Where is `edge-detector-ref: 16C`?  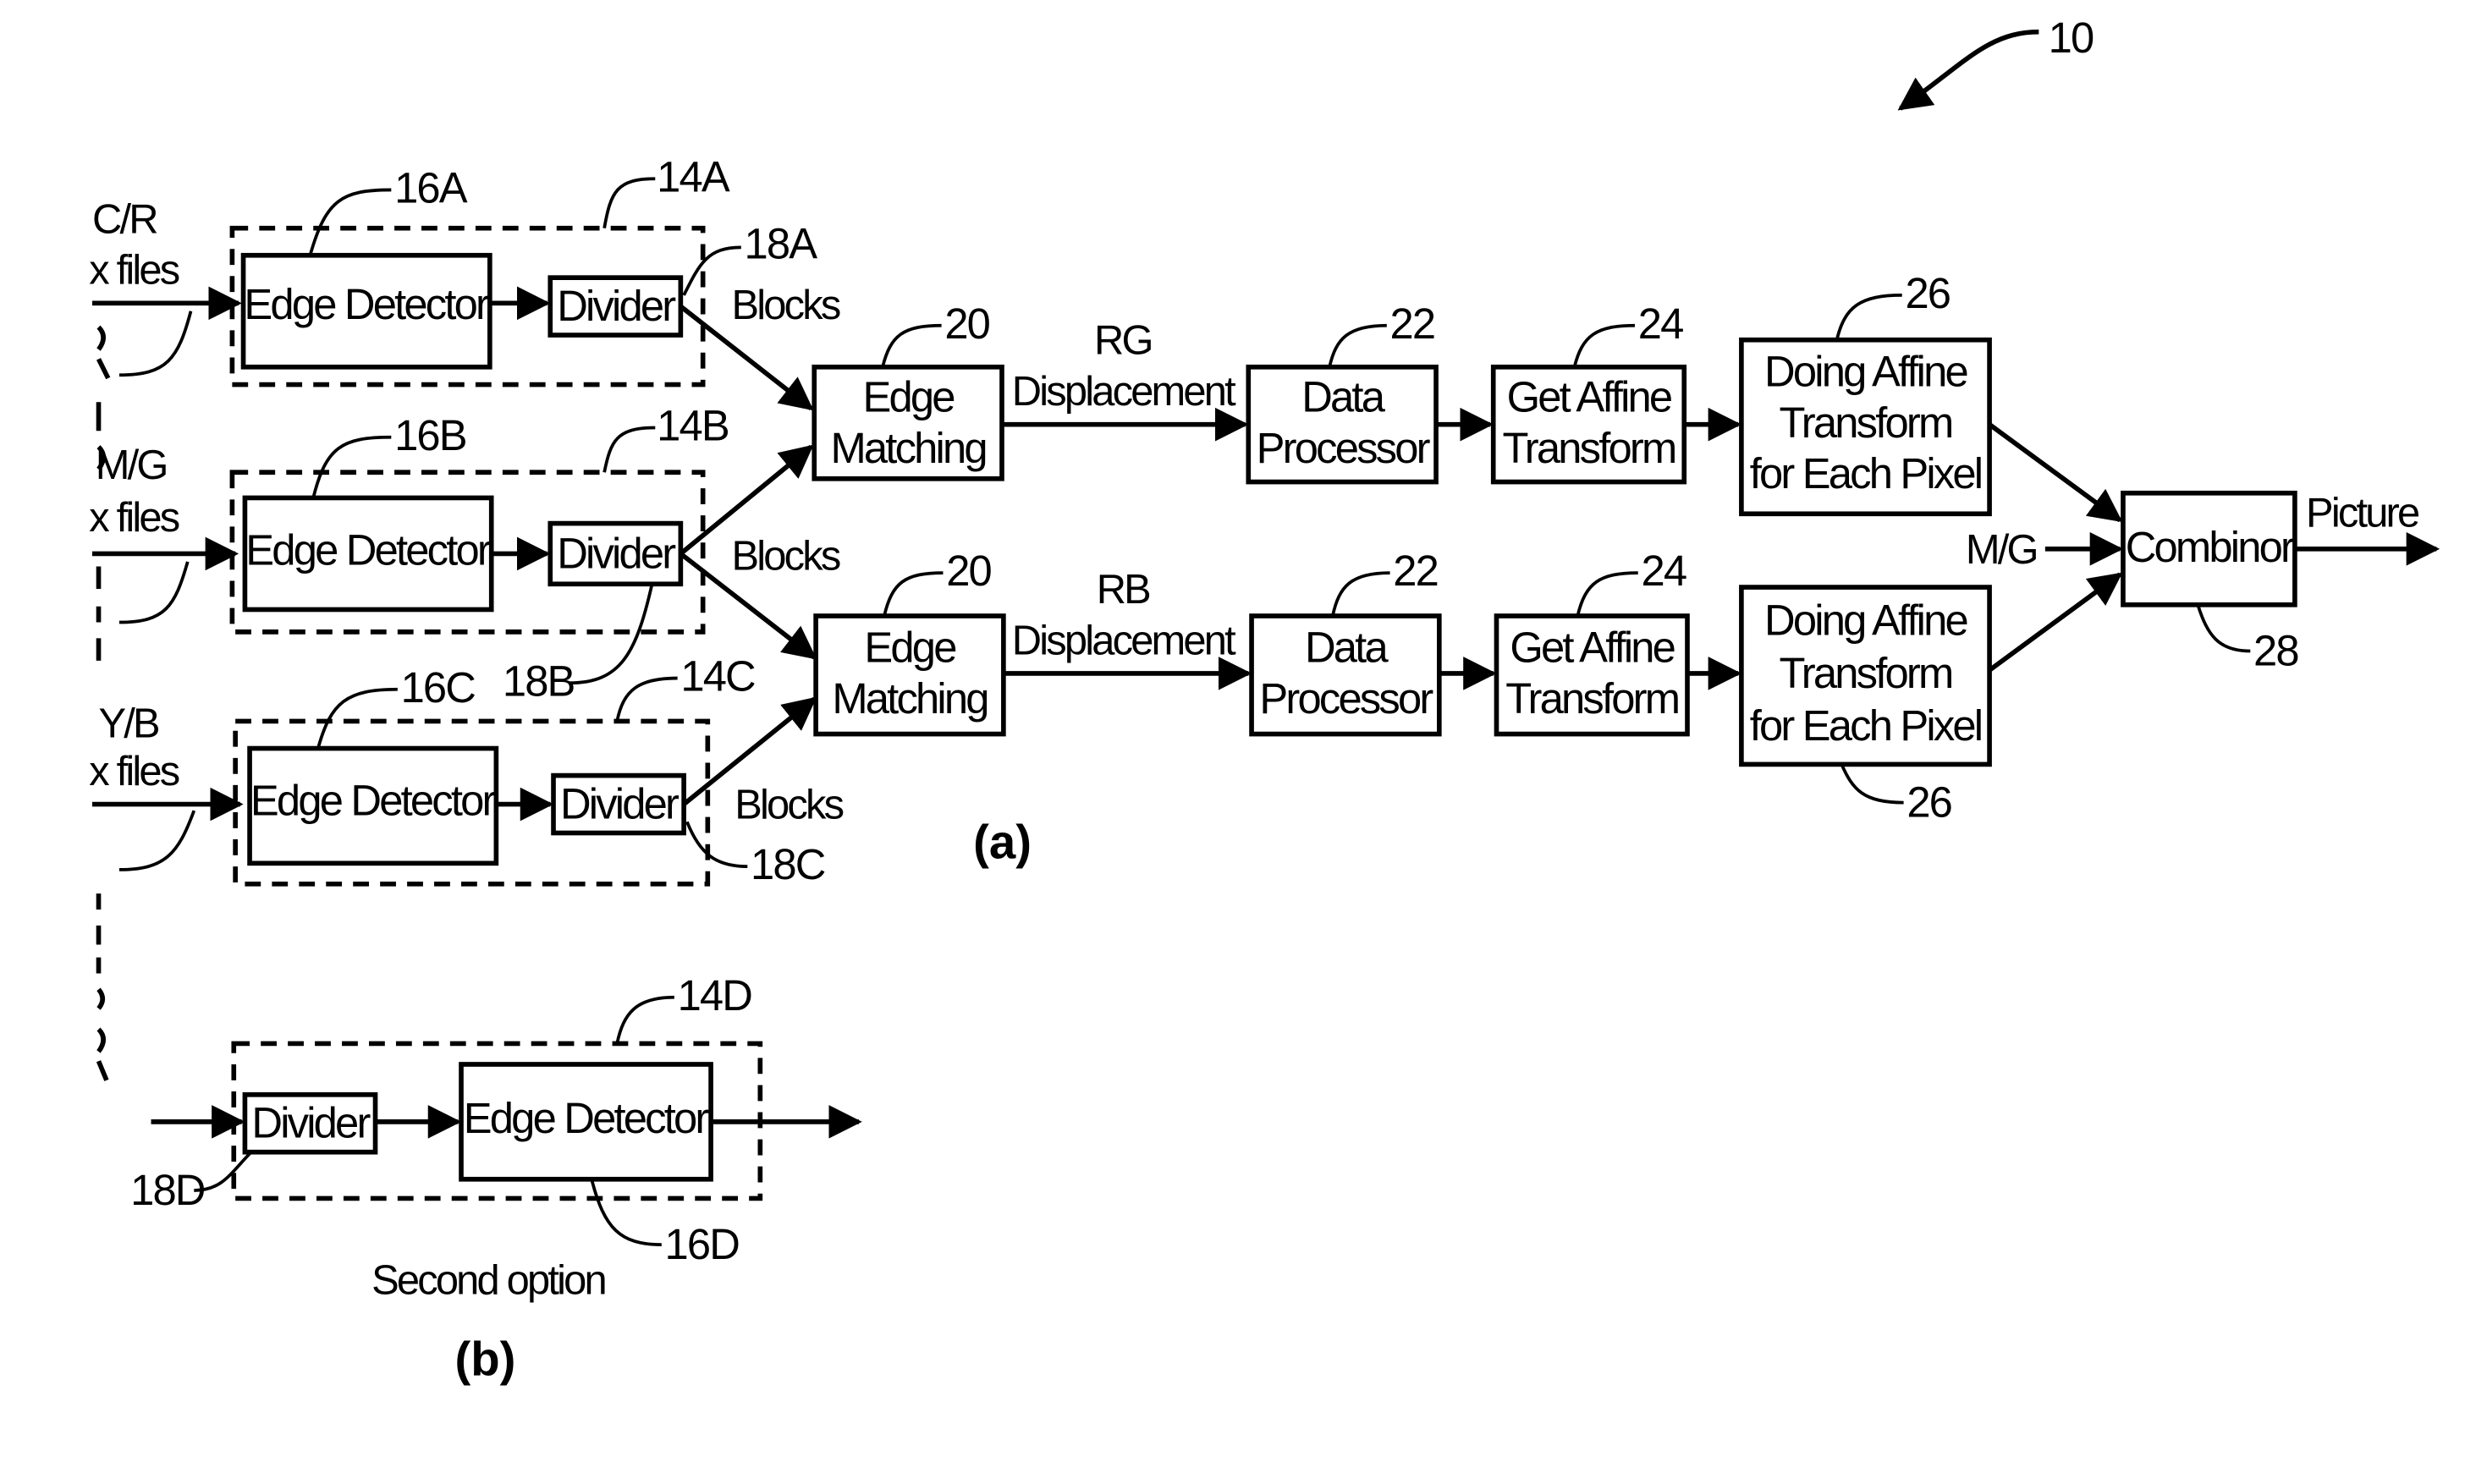
edge-detector-ref: 16C is located at coordinates (439, 687).